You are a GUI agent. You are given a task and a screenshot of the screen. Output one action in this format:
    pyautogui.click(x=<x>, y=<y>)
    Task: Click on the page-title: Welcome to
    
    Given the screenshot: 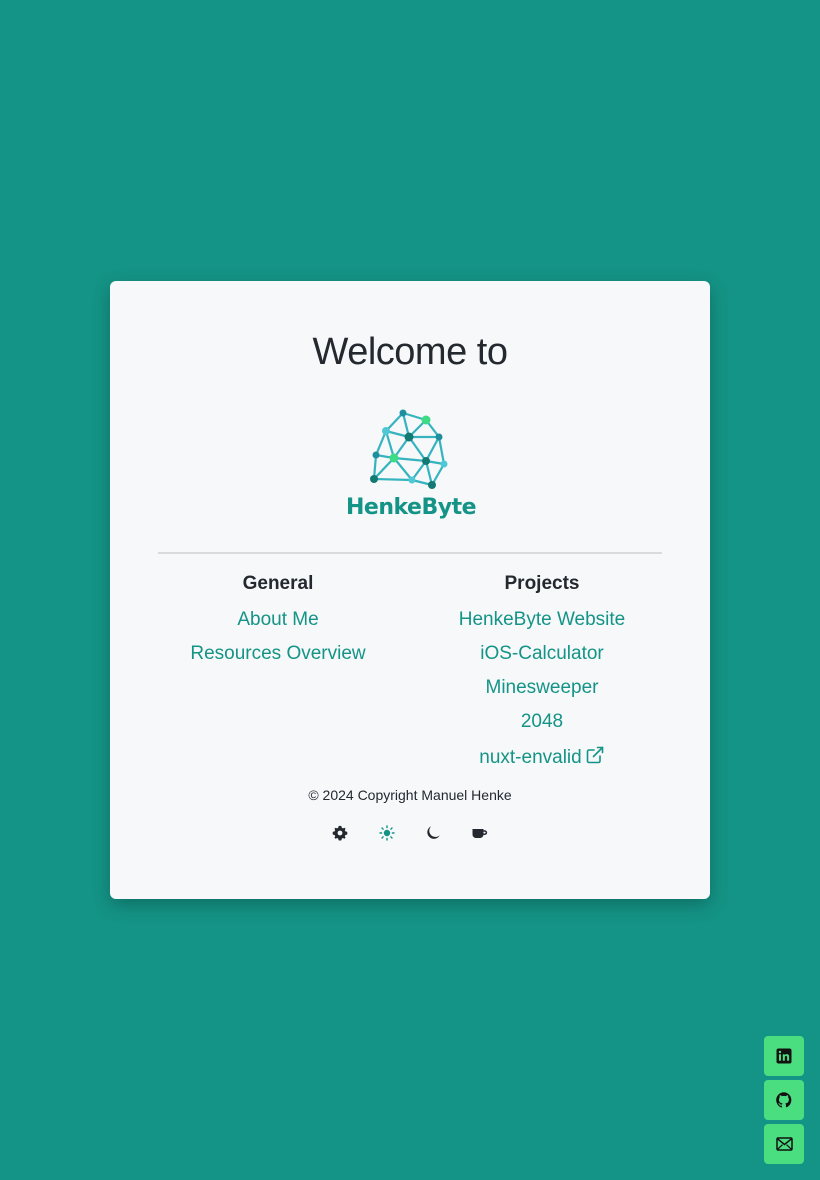 What is the action you would take?
    pyautogui.click(x=410, y=352)
    